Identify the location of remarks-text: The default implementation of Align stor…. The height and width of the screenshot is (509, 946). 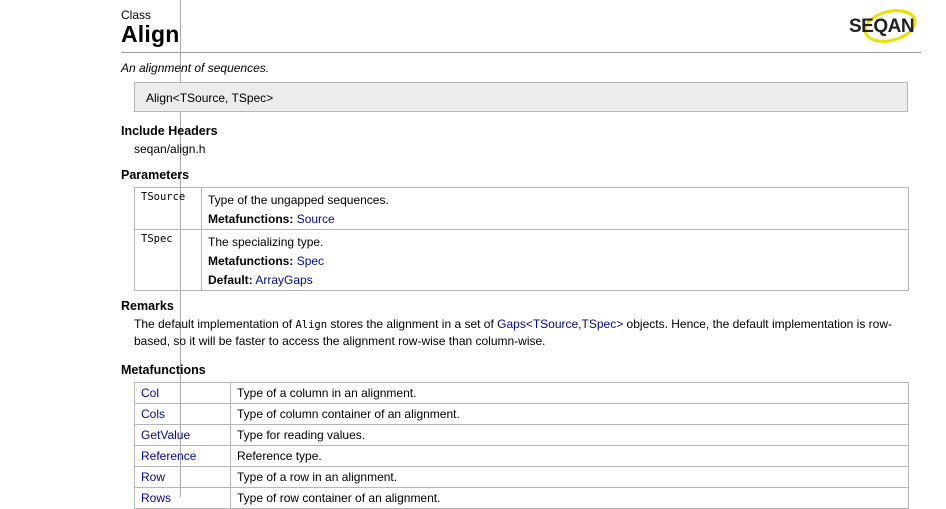
(524, 332).